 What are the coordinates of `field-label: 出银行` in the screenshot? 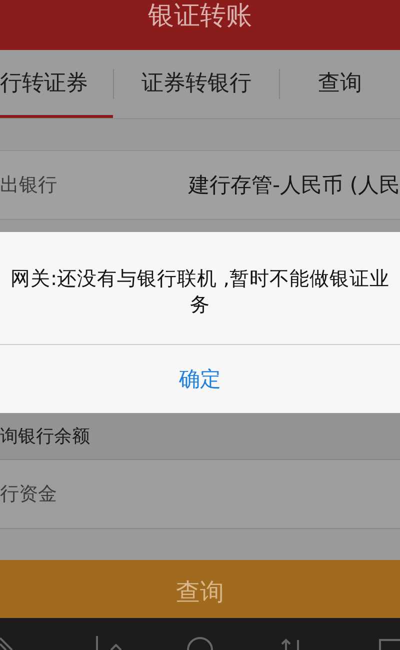 It's located at (28, 185).